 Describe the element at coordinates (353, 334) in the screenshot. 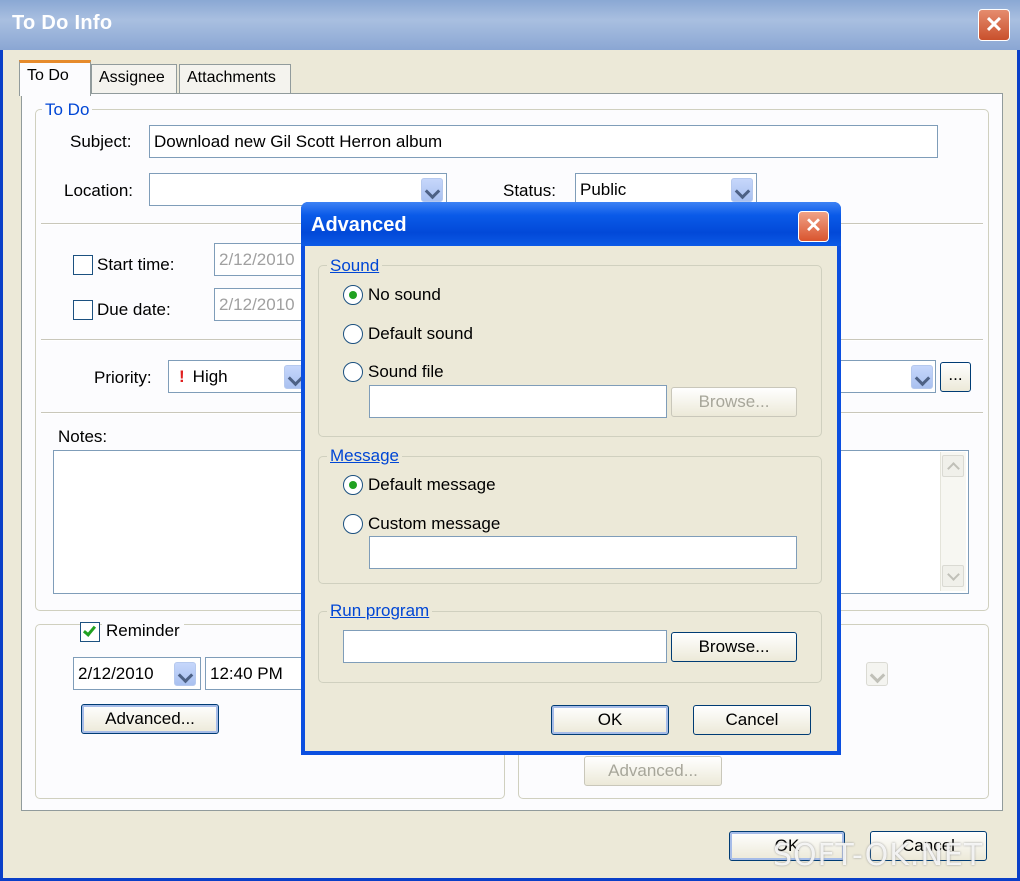

I see `default-sound-radio` at that location.